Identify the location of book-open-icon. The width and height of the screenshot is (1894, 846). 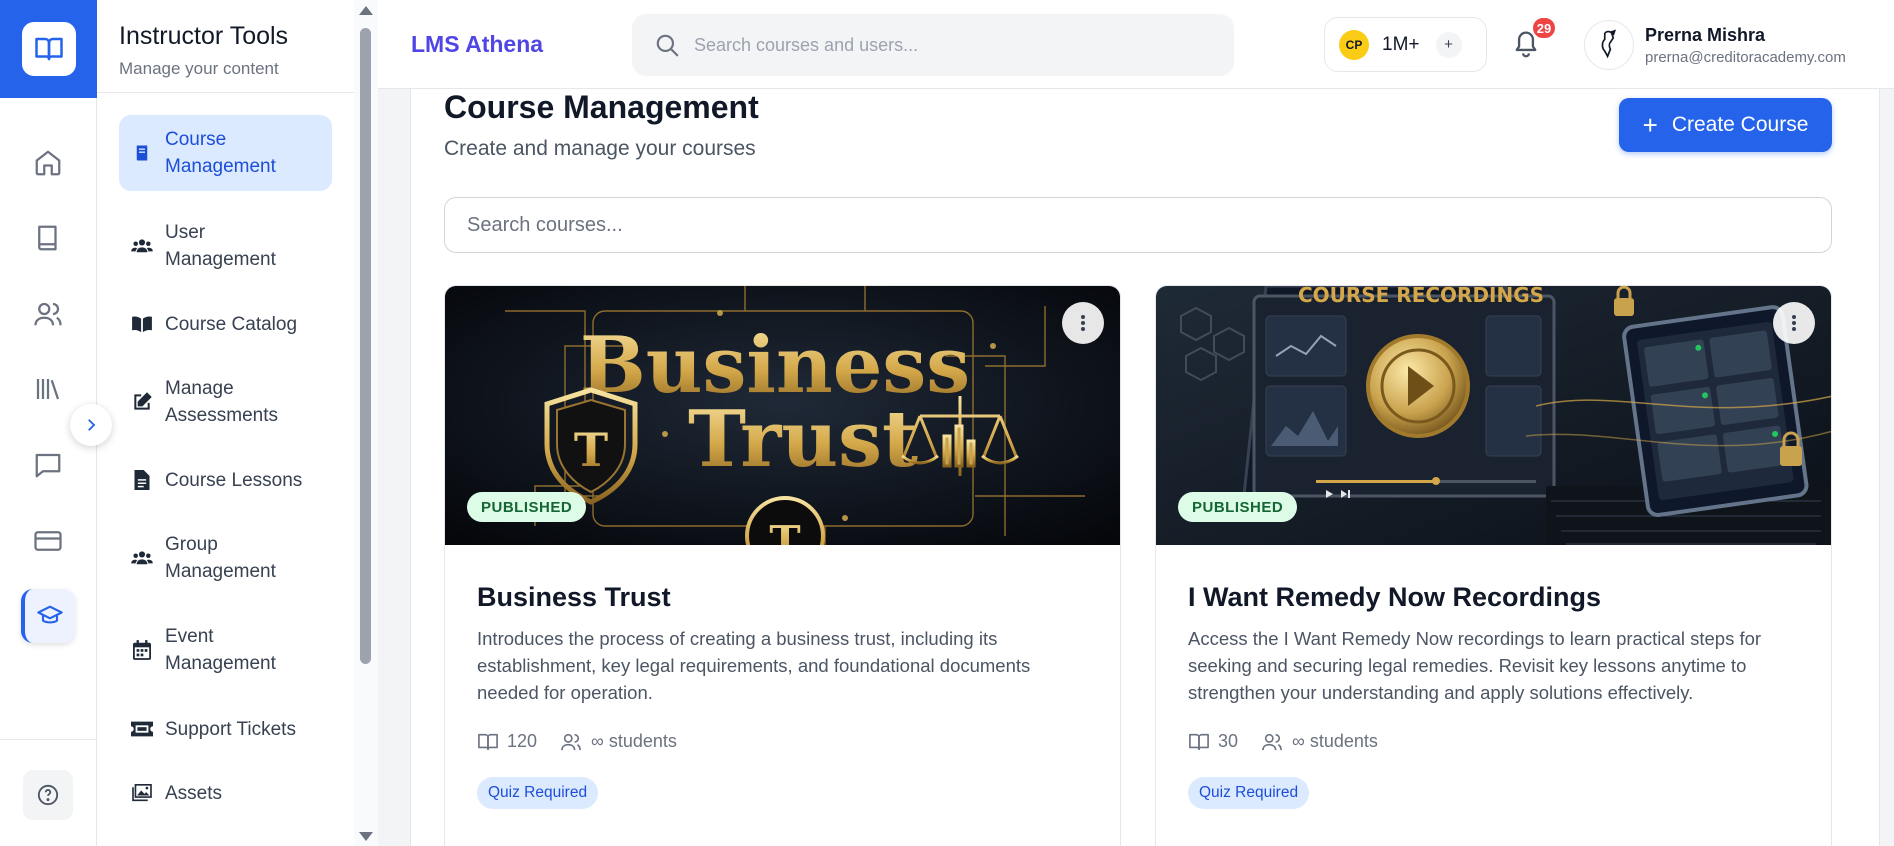
(48, 49).